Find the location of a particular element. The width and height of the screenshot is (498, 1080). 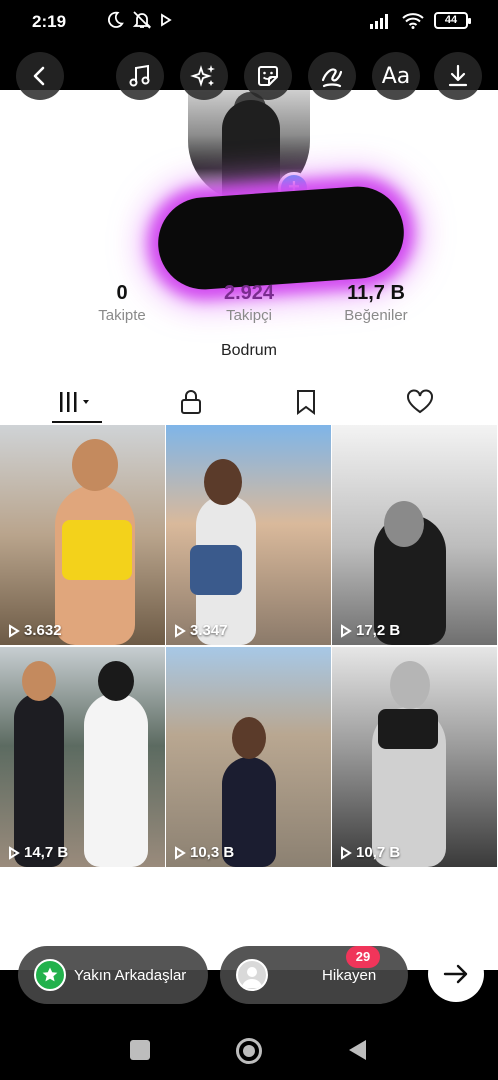

system-nav-bar is located at coordinates (249, 1050).